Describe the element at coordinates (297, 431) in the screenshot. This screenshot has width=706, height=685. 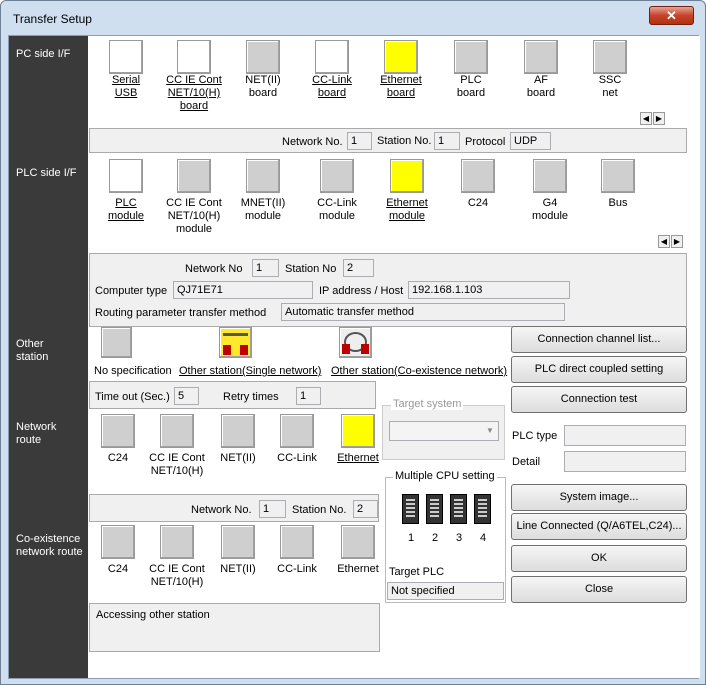
I see `network-route-item-4-icon` at that location.